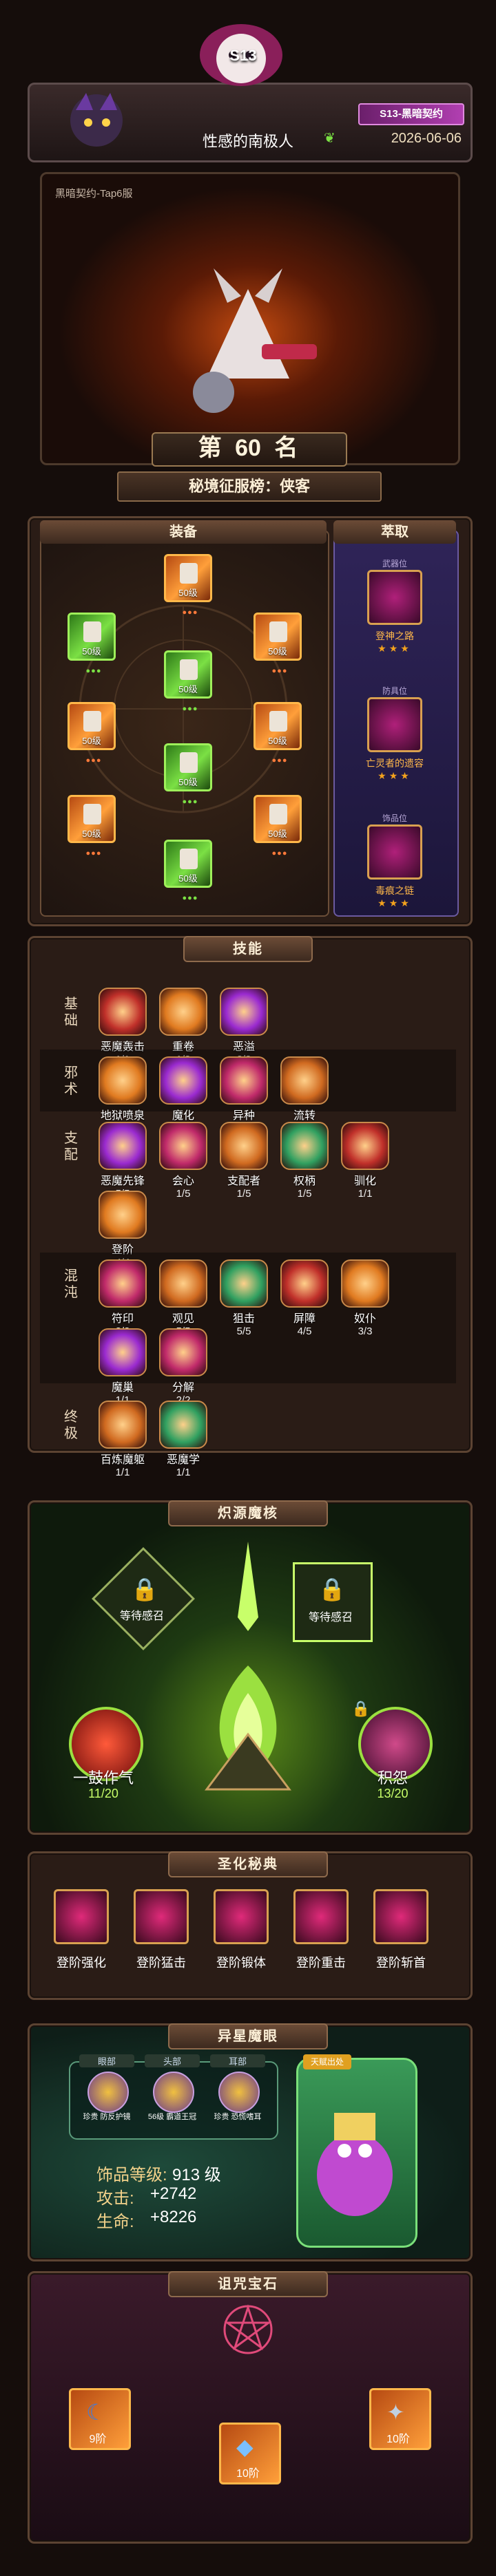  I want to click on extract-title: 萃取, so click(394, 532).